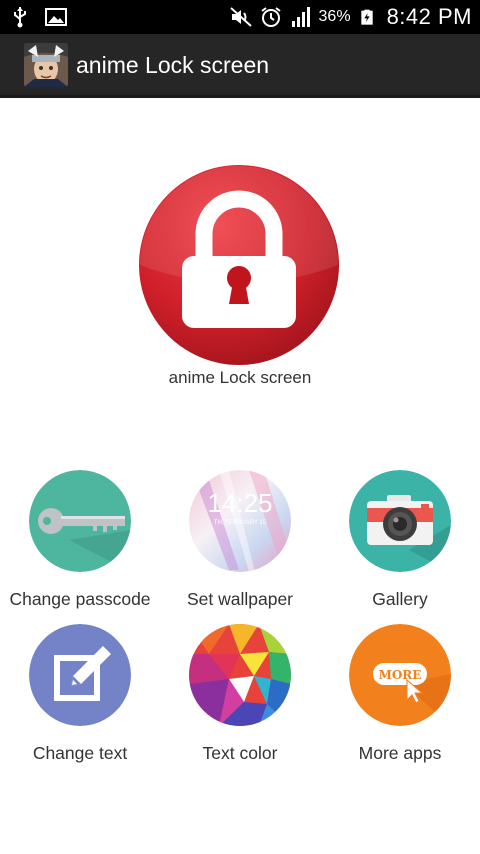 This screenshot has width=480, height=854. What do you see at coordinates (80, 521) in the screenshot?
I see `key-icon` at bounding box center [80, 521].